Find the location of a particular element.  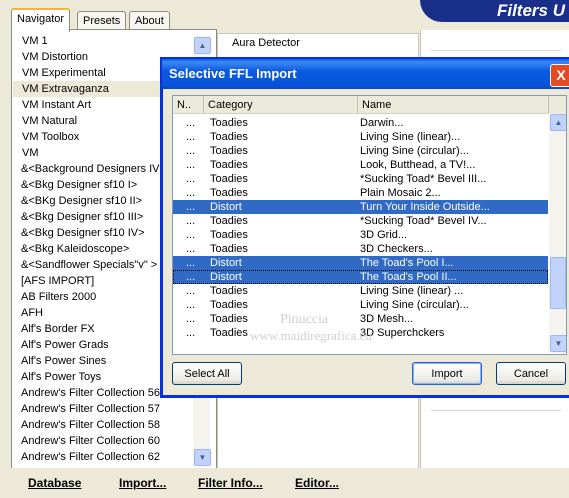

filter-list-item: Andrew's Filter Collection 57 is located at coordinates (102, 409).